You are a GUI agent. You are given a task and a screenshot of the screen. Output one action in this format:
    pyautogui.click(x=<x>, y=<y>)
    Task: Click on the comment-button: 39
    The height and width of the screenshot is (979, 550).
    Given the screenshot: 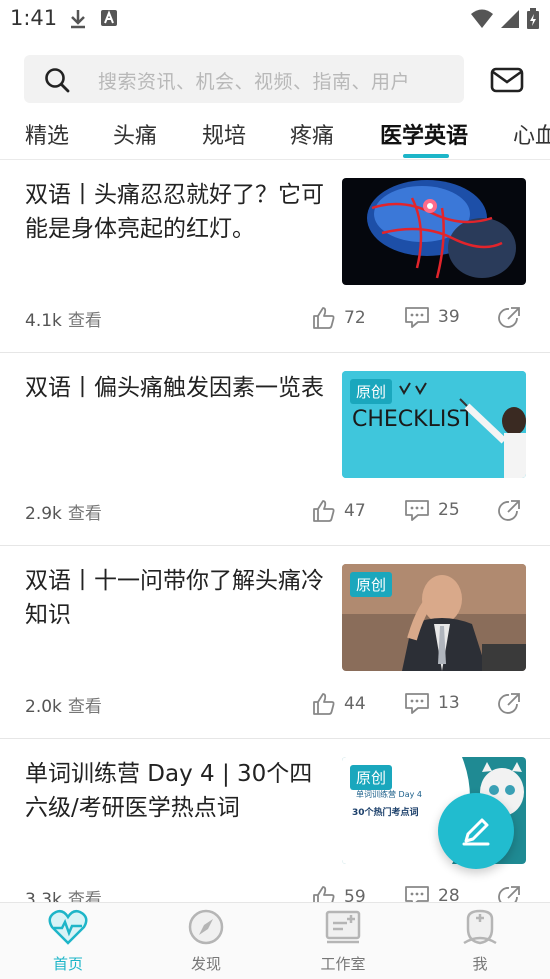 What is the action you would take?
    pyautogui.click(x=432, y=317)
    